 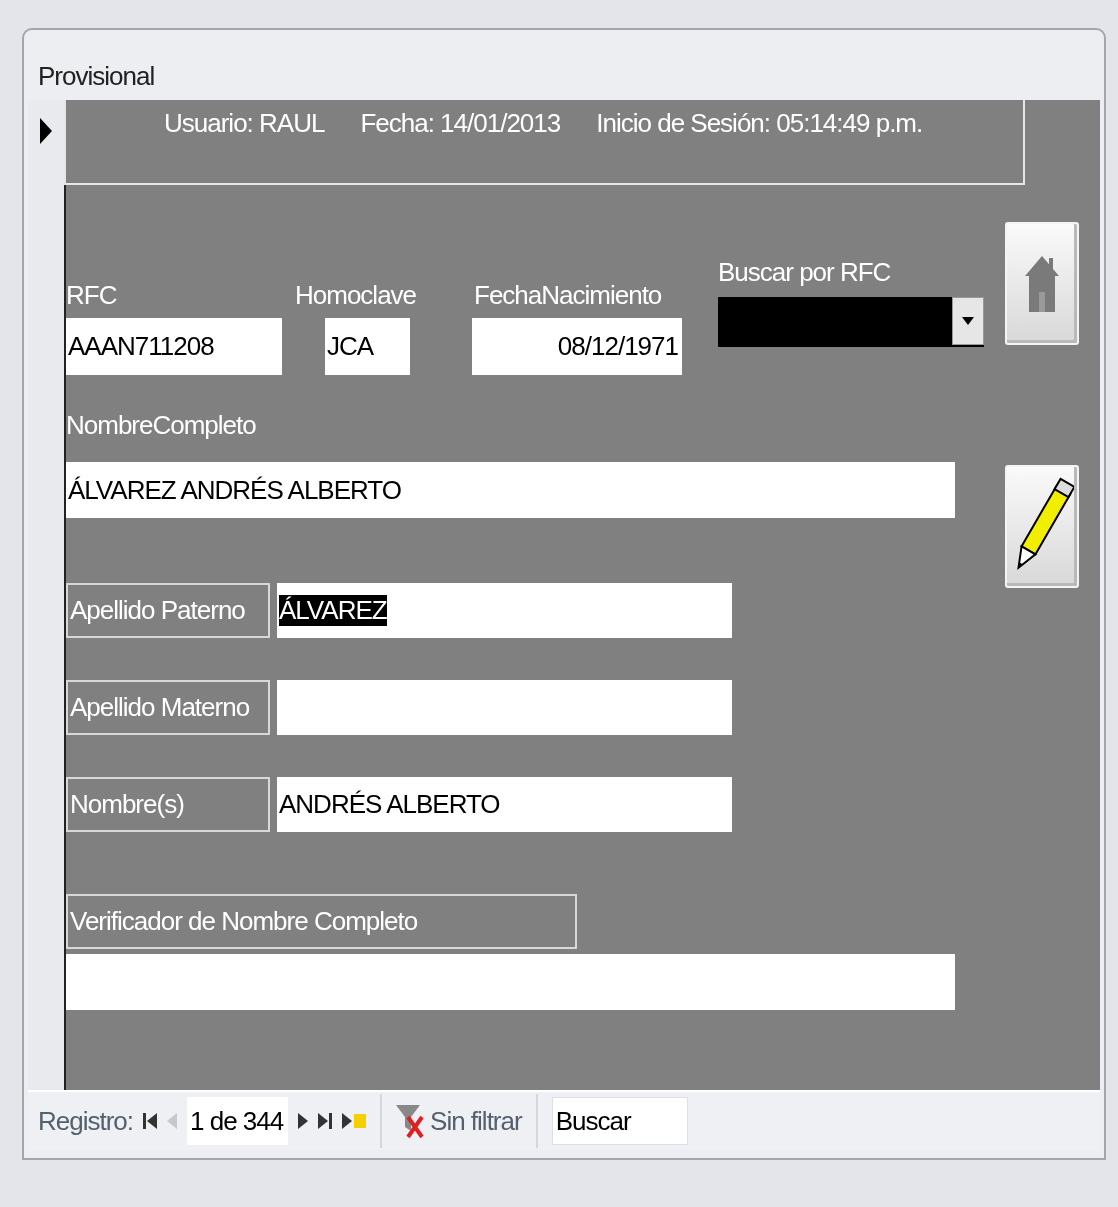 I want to click on record-position-field: 1 de 344, so click(x=238, y=1121).